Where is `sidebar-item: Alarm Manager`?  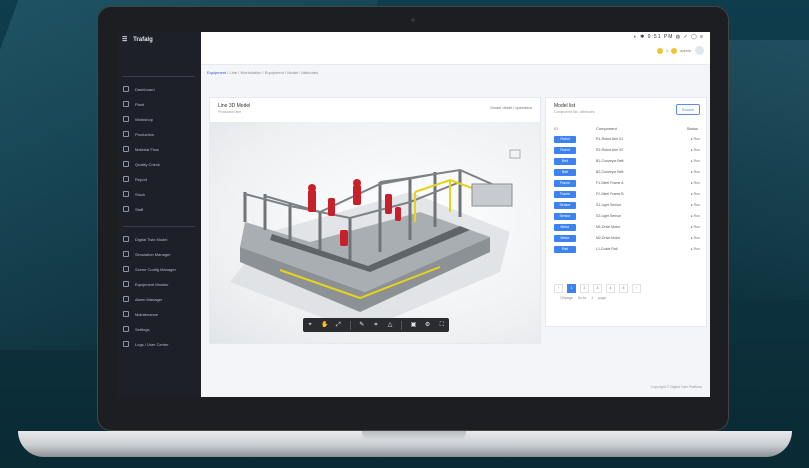 sidebar-item: Alarm Manager is located at coordinates (160, 299).